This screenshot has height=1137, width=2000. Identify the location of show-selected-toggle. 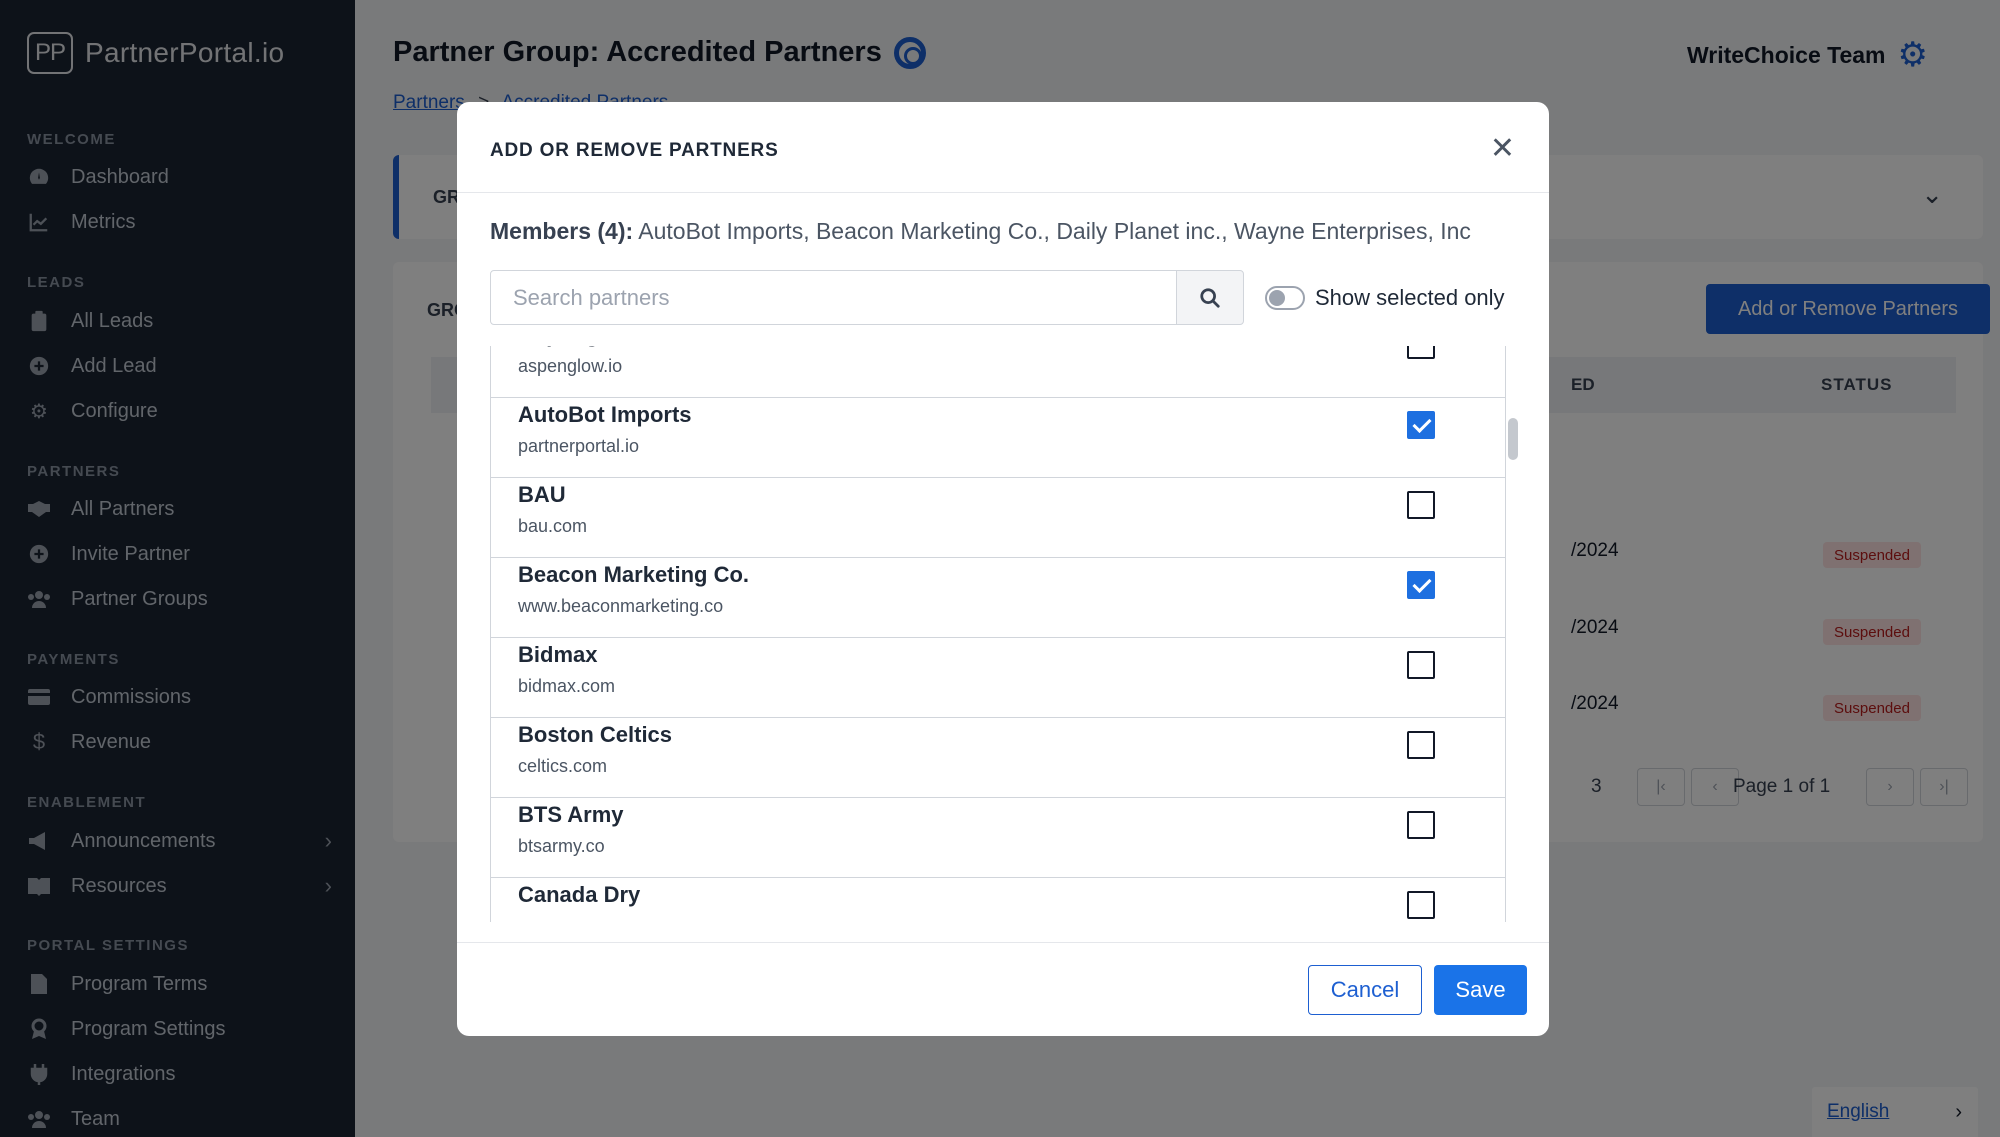
(1285, 298).